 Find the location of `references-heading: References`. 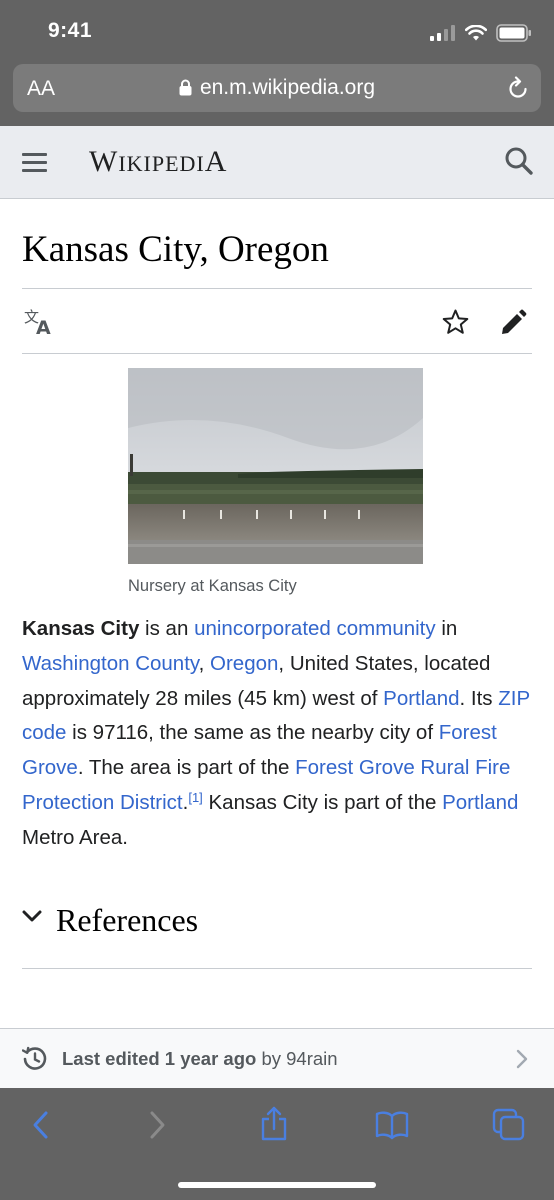

references-heading: References is located at coordinates (127, 920).